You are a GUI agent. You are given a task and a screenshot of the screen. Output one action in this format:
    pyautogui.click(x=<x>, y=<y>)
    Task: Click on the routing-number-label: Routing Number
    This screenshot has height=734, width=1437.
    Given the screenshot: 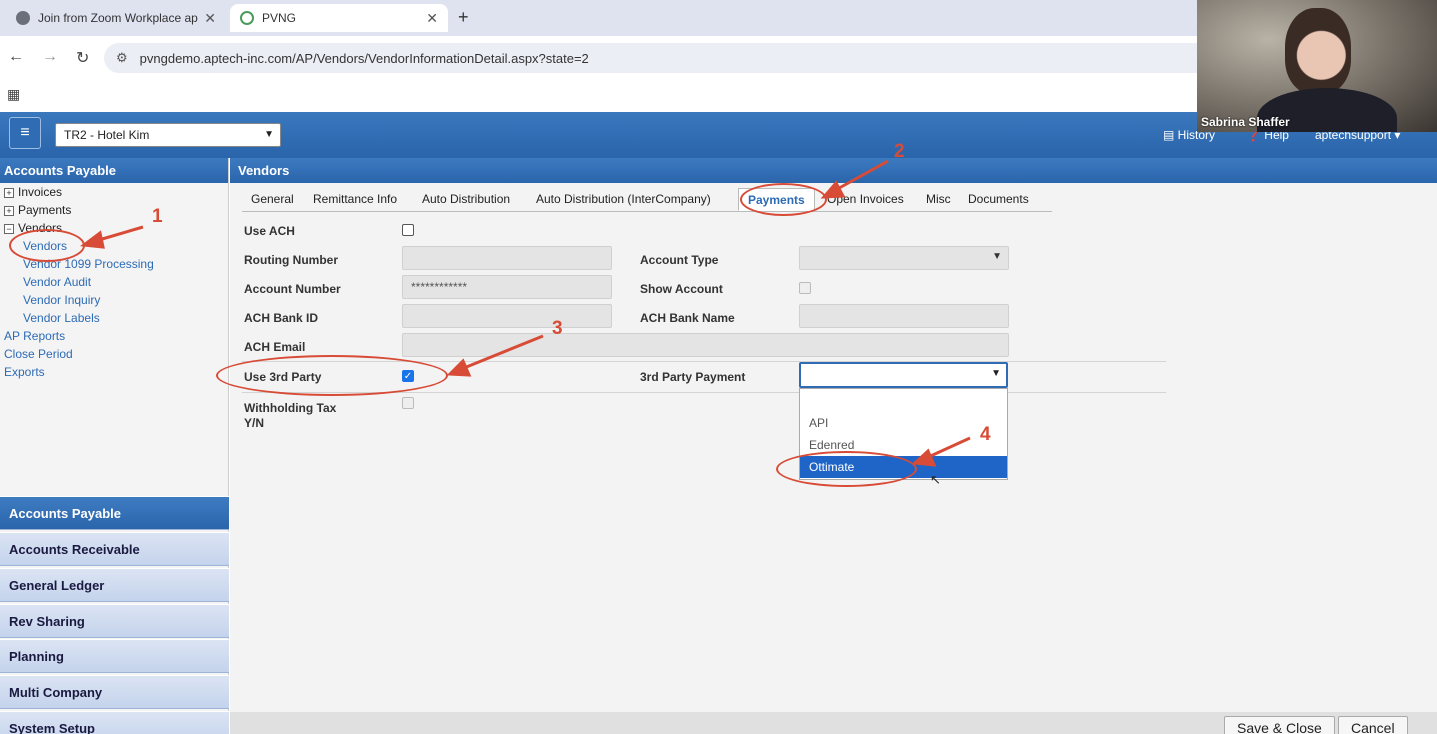 What is the action you would take?
    pyautogui.click(x=291, y=260)
    